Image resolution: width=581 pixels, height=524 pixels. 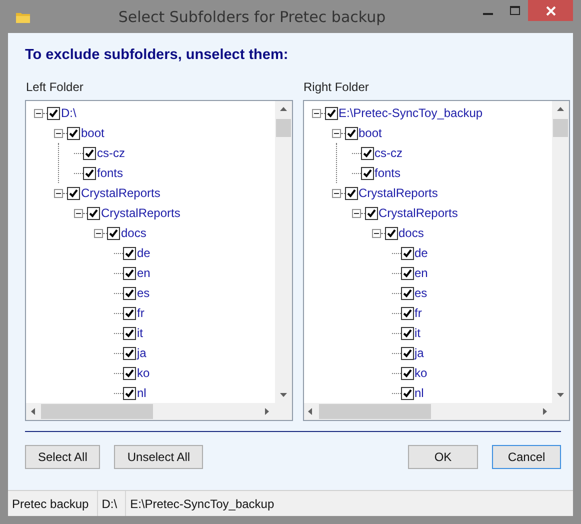 What do you see at coordinates (159, 457) in the screenshot?
I see `action-button: Unselect All` at bounding box center [159, 457].